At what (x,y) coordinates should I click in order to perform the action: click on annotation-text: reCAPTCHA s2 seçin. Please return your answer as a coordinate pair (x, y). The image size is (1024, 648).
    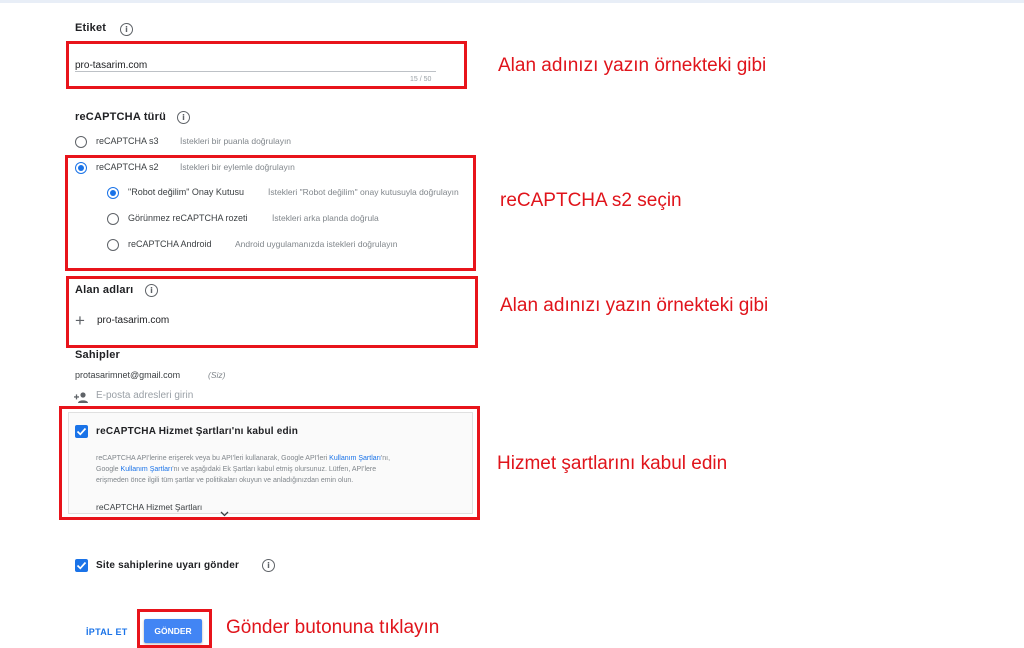
    Looking at the image, I should click on (591, 200).